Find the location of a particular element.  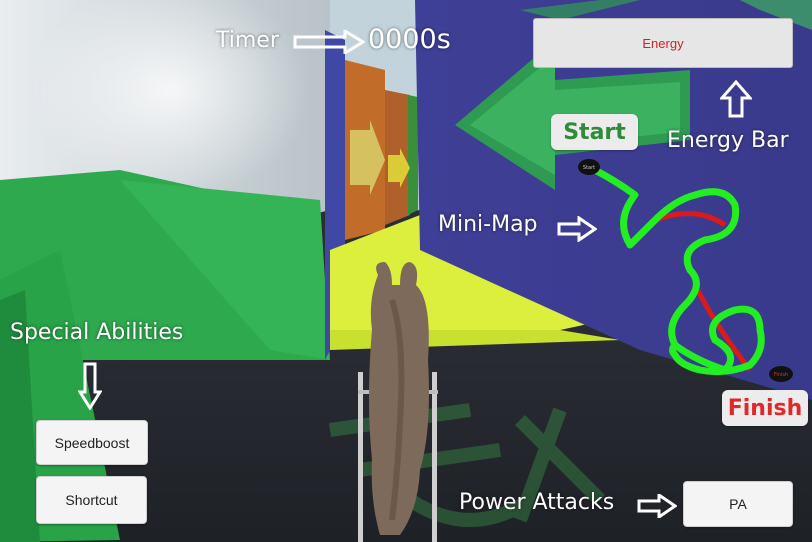

power-attack-button: PA is located at coordinates (738, 504).